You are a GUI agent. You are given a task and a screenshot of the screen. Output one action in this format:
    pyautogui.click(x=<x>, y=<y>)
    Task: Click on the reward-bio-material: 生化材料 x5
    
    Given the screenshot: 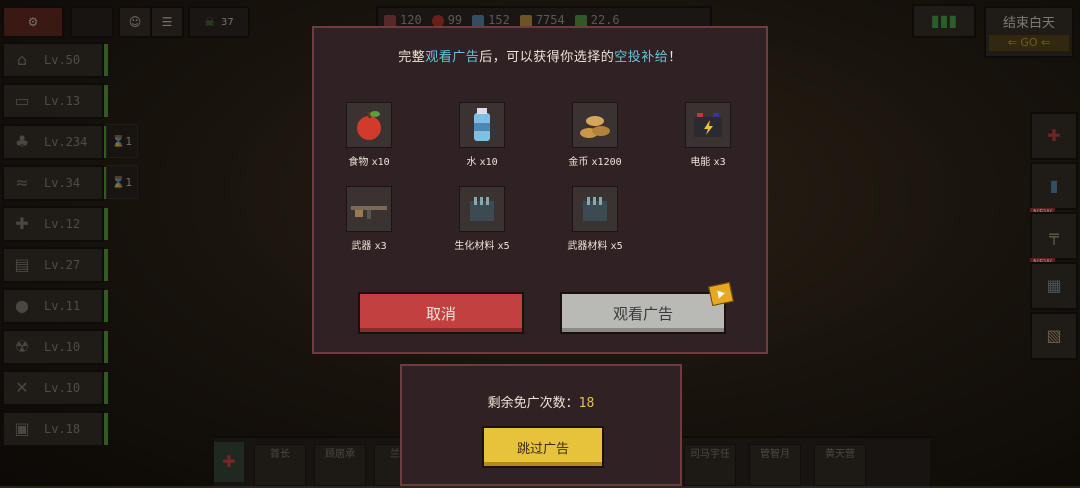 What is the action you would take?
    pyautogui.click(x=482, y=219)
    